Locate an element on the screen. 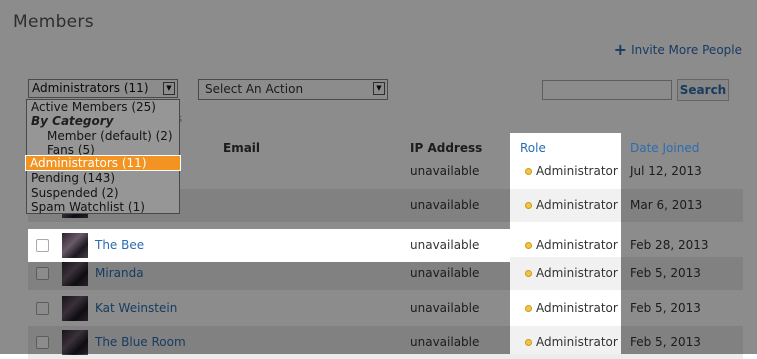 The width and height of the screenshot is (757, 359). column-header-date: Date Joined is located at coordinates (664, 148).